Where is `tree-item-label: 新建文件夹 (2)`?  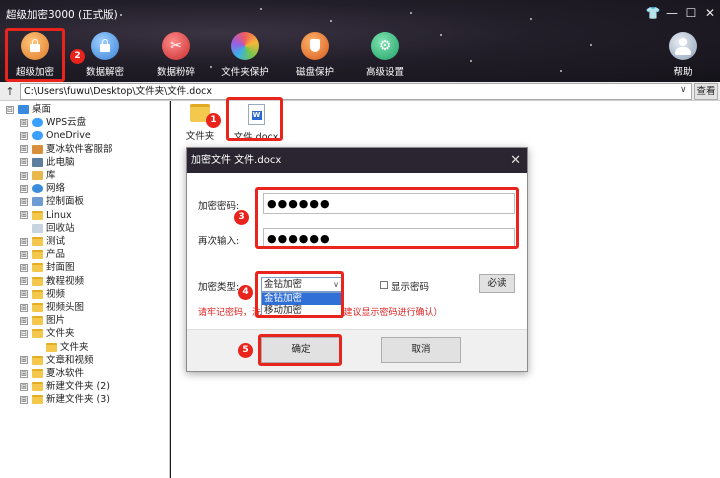 tree-item-label: 新建文件夹 (2) is located at coordinates (78, 387).